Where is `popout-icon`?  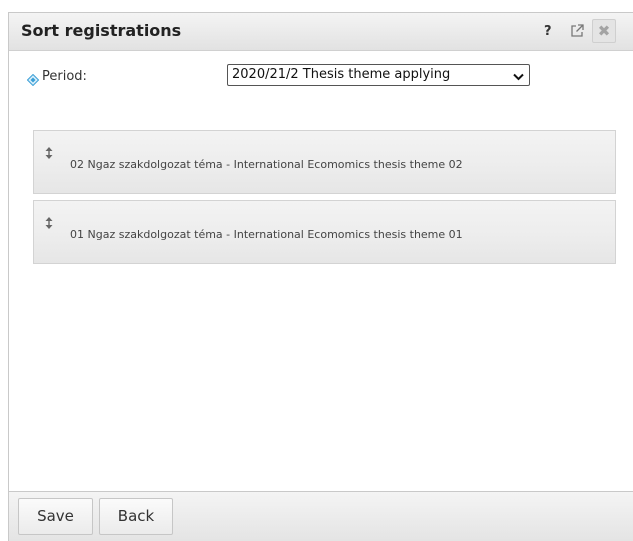
popout-icon is located at coordinates (577, 31).